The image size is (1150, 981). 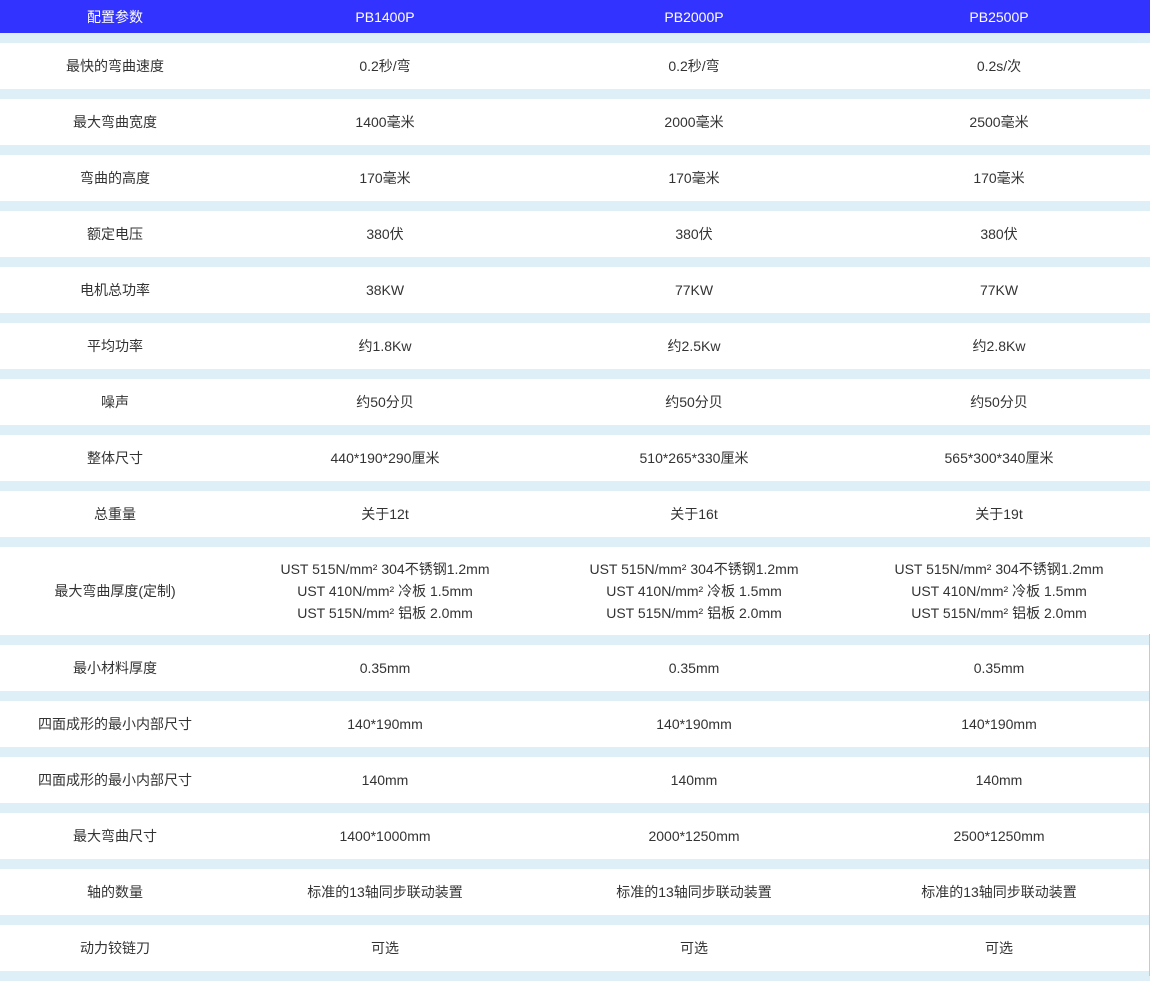 What do you see at coordinates (385, 178) in the screenshot?
I see `cell-pb1400p: 170毫米` at bounding box center [385, 178].